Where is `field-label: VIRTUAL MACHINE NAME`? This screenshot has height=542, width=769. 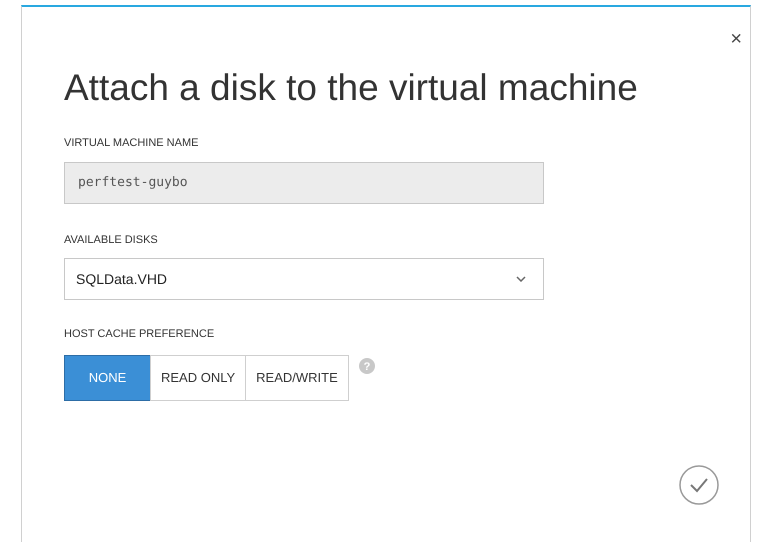
field-label: VIRTUAL MACHINE NAME is located at coordinates (132, 144).